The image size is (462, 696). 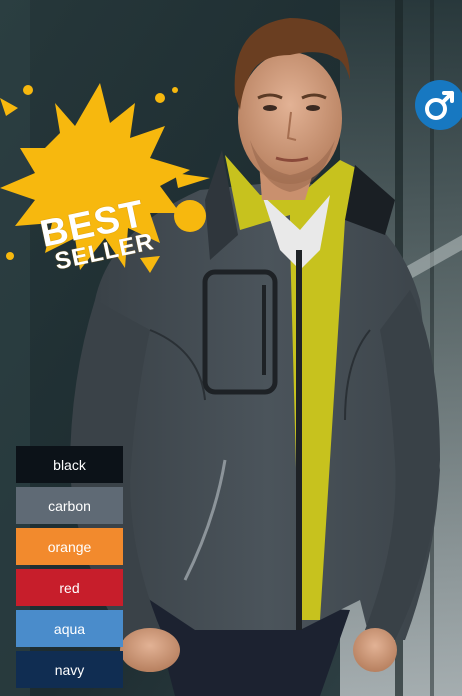 I want to click on best-seller-badge: BEST SELLER, so click(x=107, y=177).